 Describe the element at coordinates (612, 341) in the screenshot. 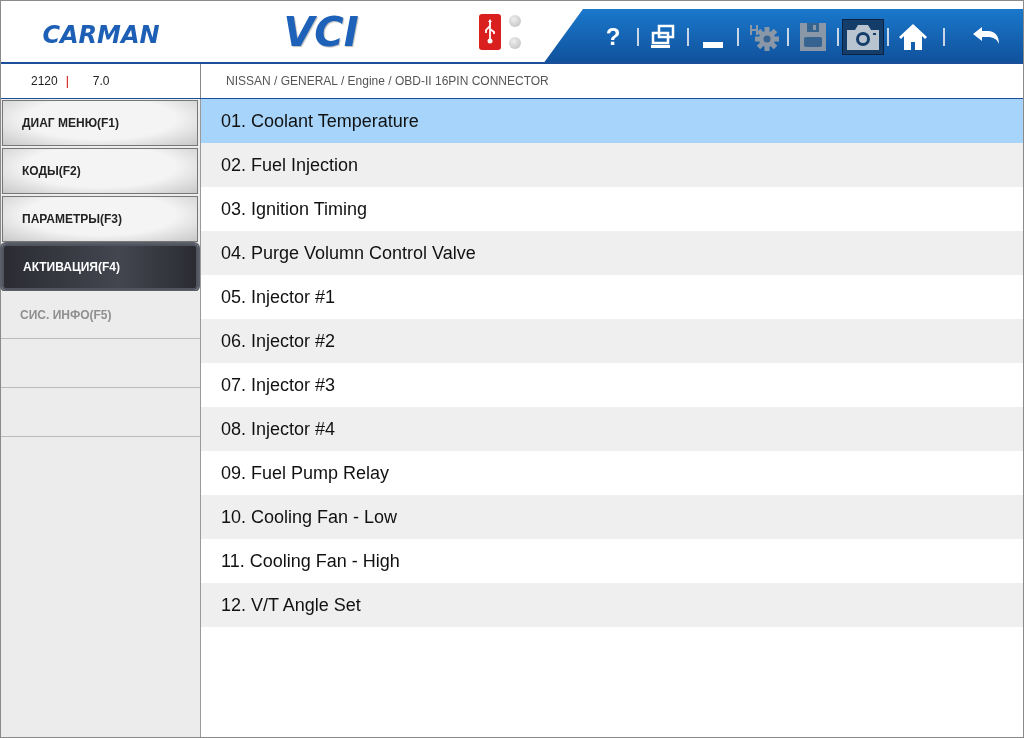

I see `list-item: 06. Injector #2` at that location.